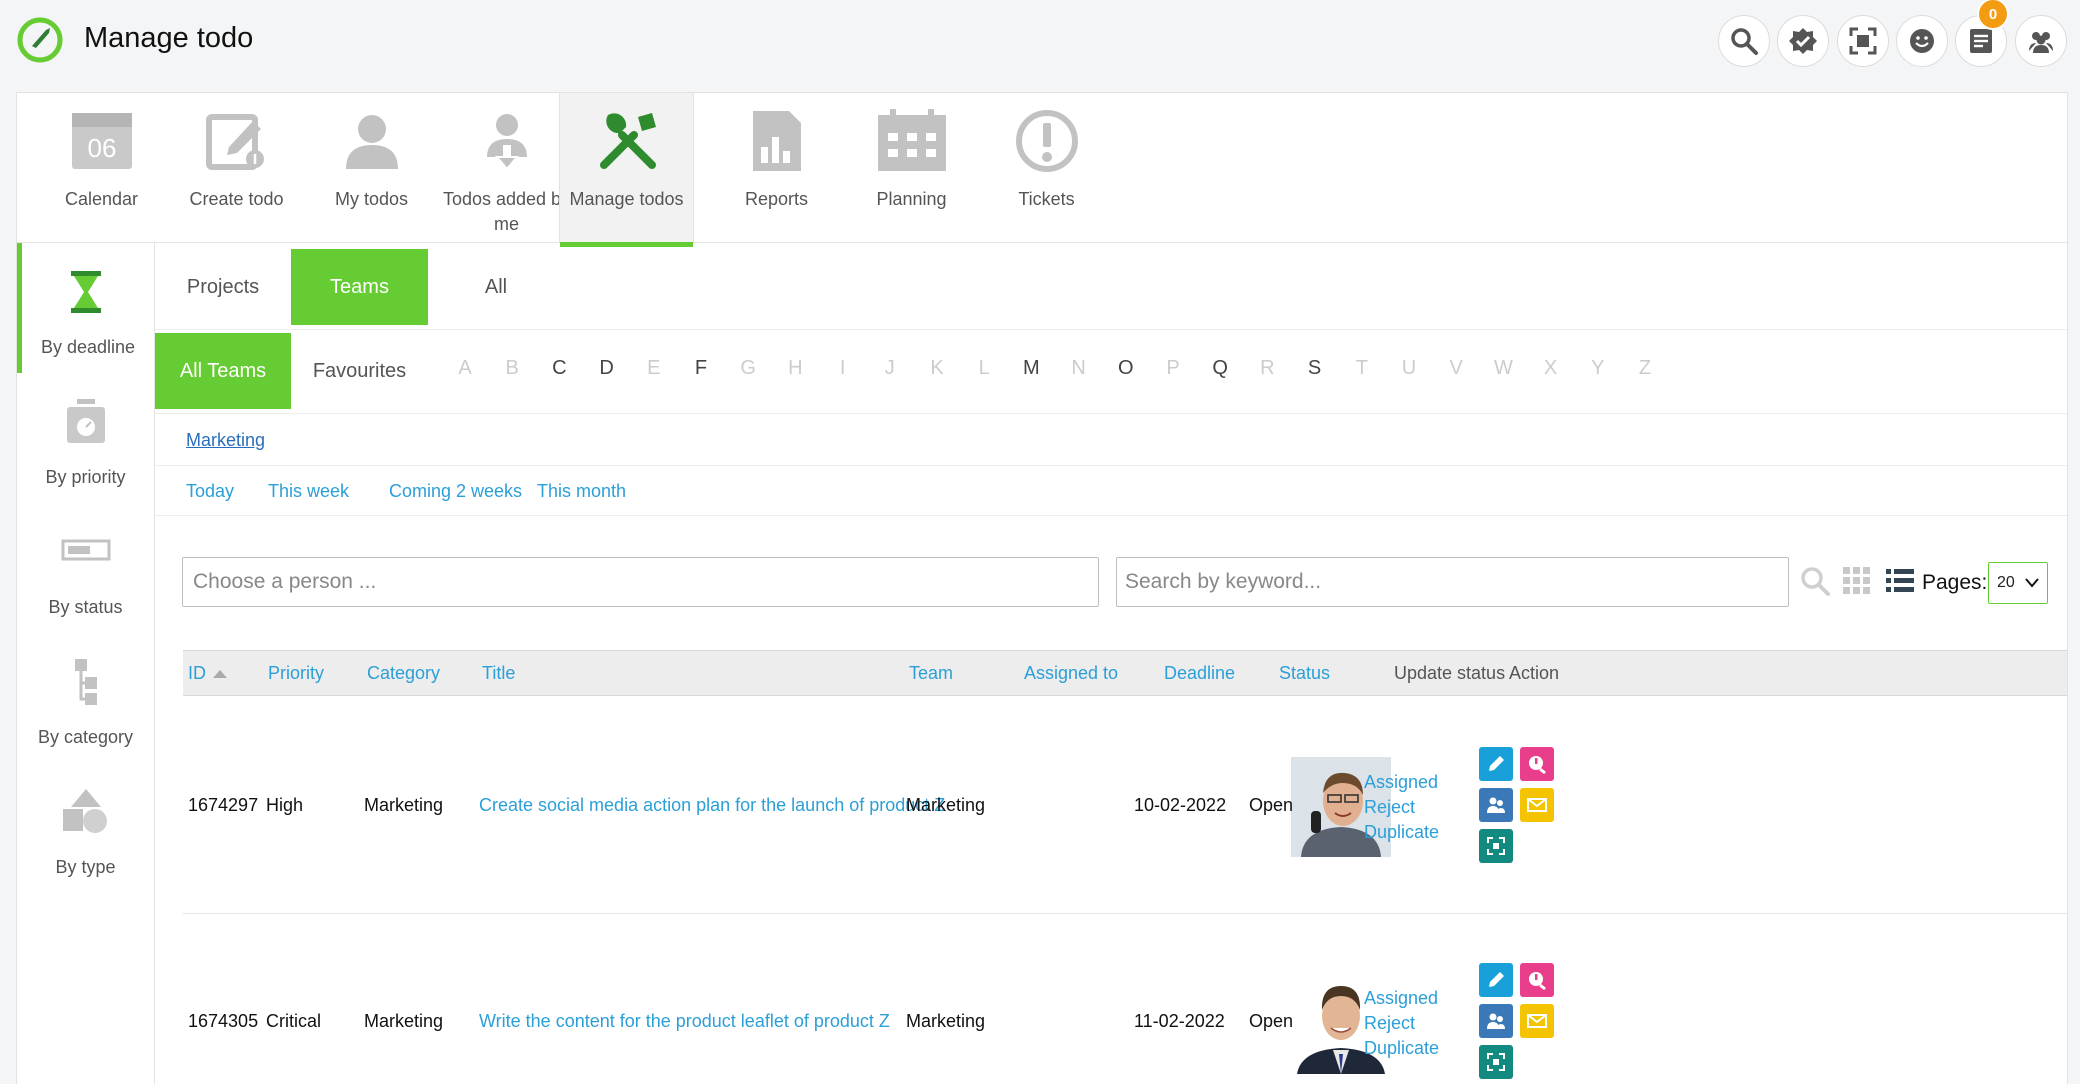 The image size is (2080, 1084). Describe the element at coordinates (169, 38) in the screenshot. I see `page-title: Manage todo` at that location.